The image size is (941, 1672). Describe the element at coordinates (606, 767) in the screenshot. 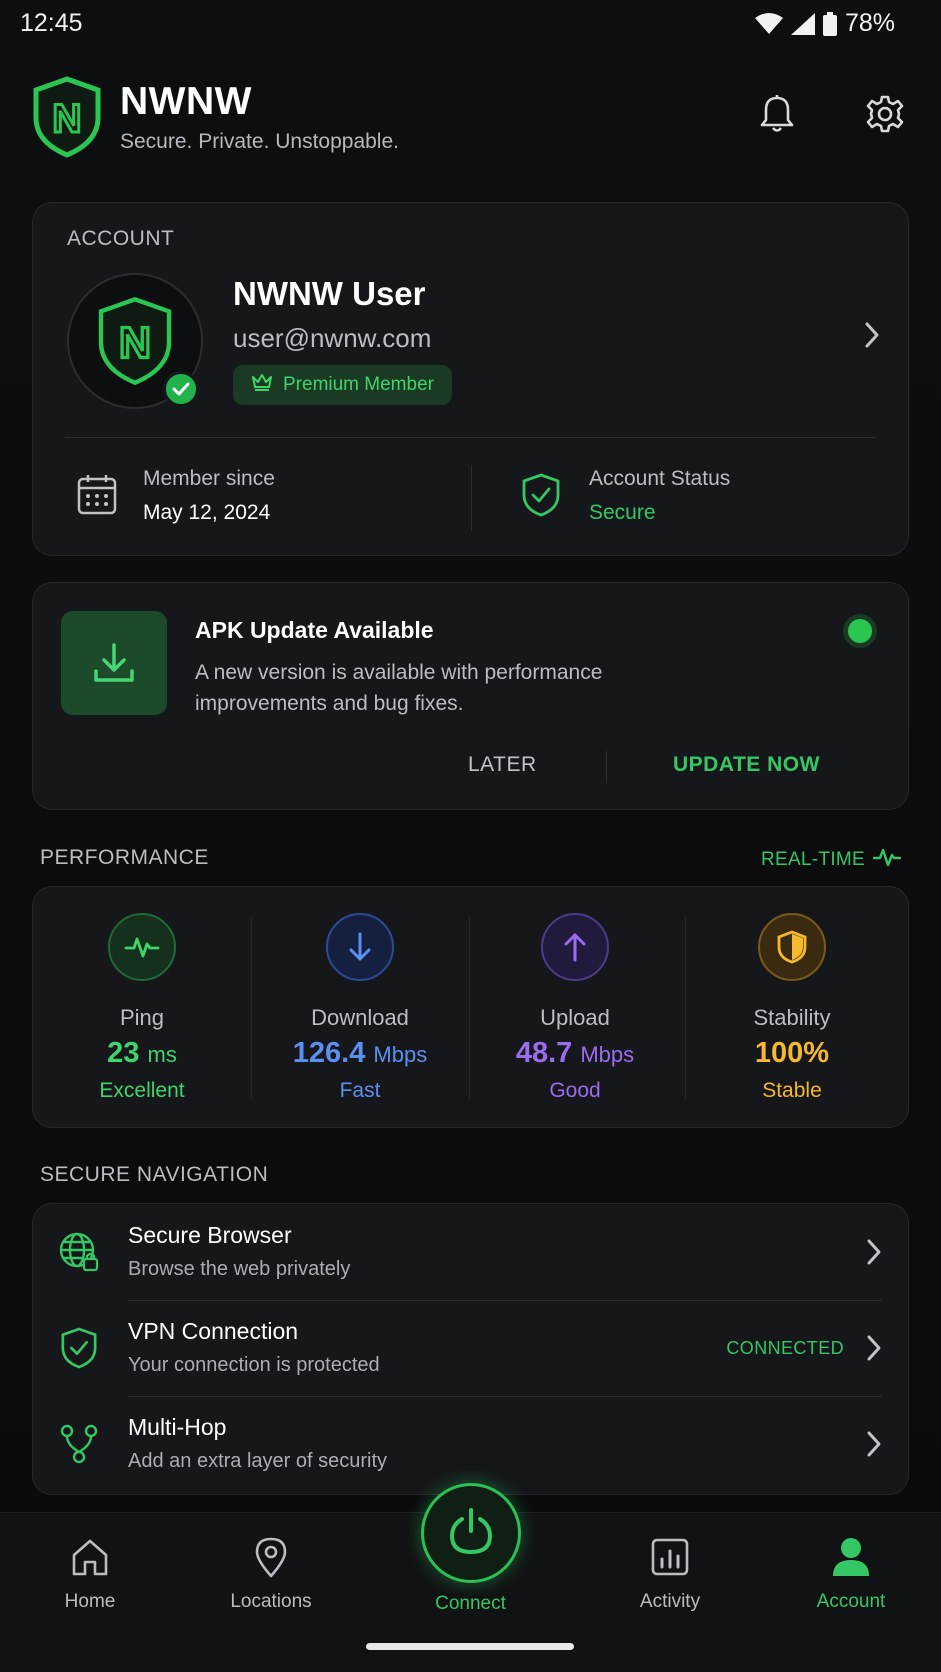

I see `update-actions-divider` at that location.